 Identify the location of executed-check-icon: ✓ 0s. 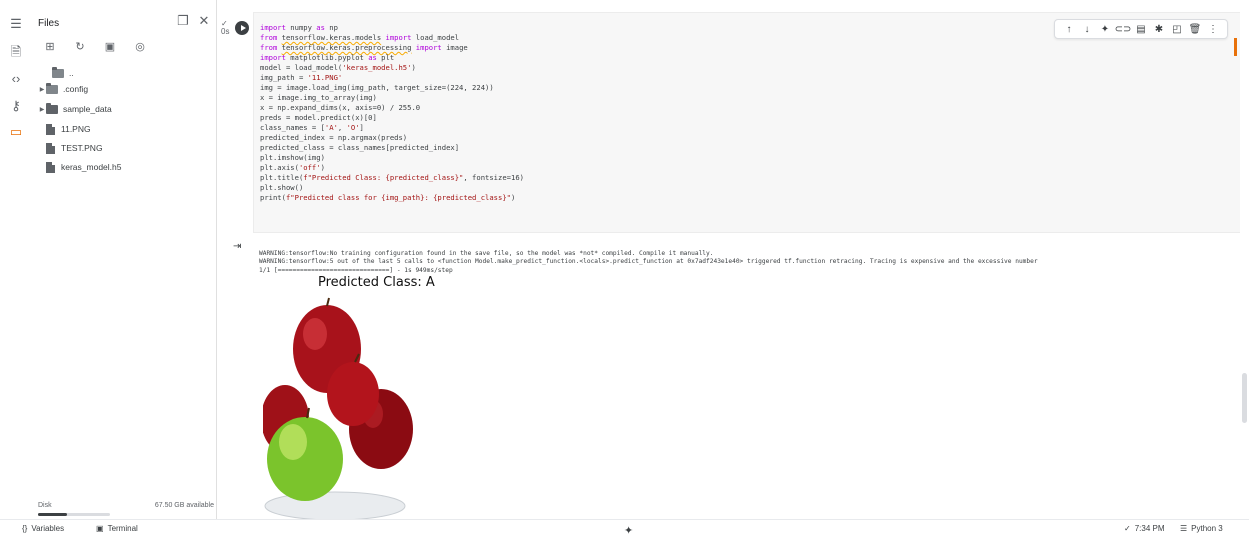
(225, 27).